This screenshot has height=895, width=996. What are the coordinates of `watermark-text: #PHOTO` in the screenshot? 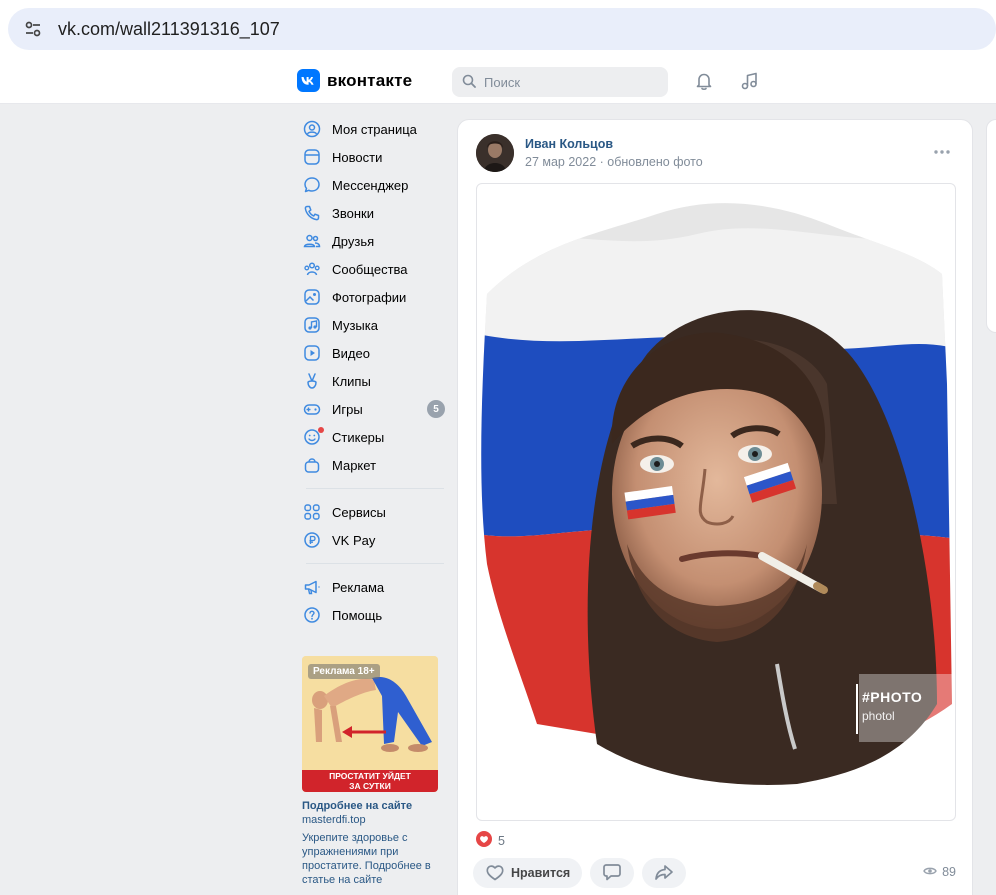 It's located at (892, 697).